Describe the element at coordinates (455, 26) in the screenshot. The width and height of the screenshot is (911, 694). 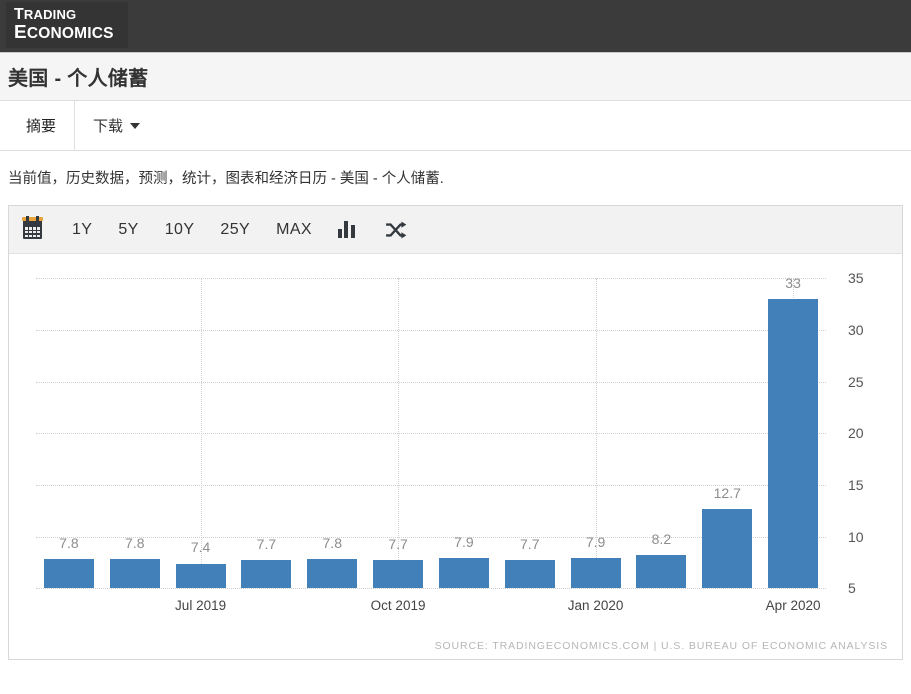
I see `site-header: TRADING ECONOMICS` at that location.